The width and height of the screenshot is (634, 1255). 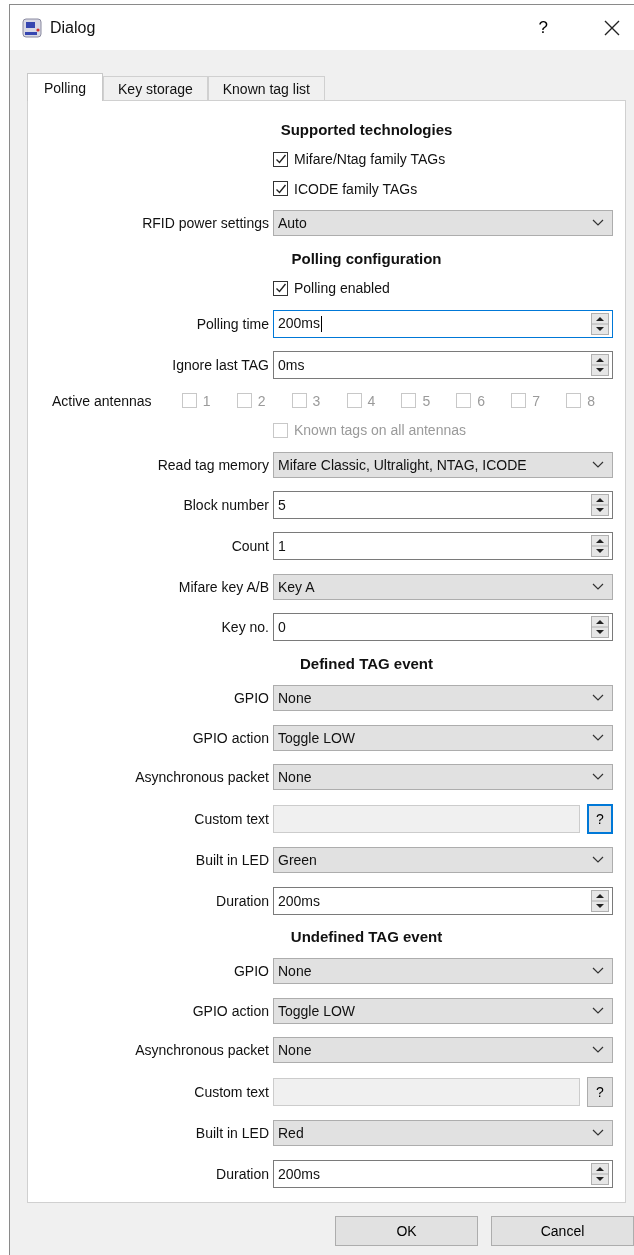 I want to click on dropdown: Key A, so click(x=443, y=586).